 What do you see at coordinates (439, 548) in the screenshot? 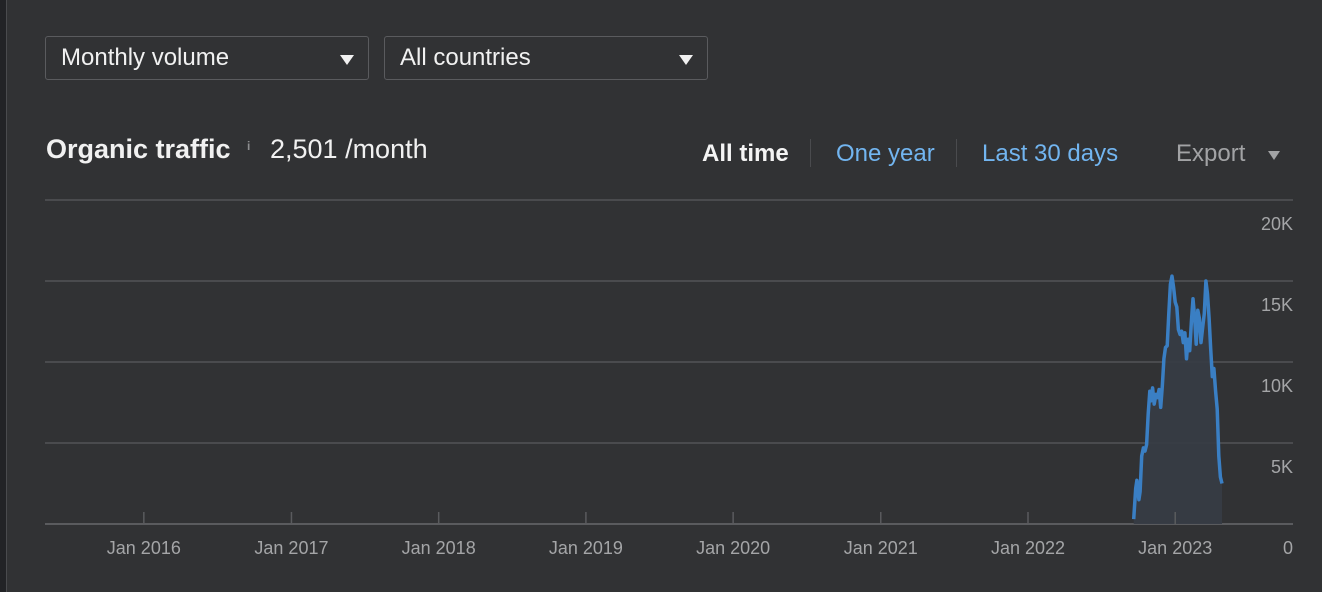
I see `x-tick-label: Jan 2018` at bounding box center [439, 548].